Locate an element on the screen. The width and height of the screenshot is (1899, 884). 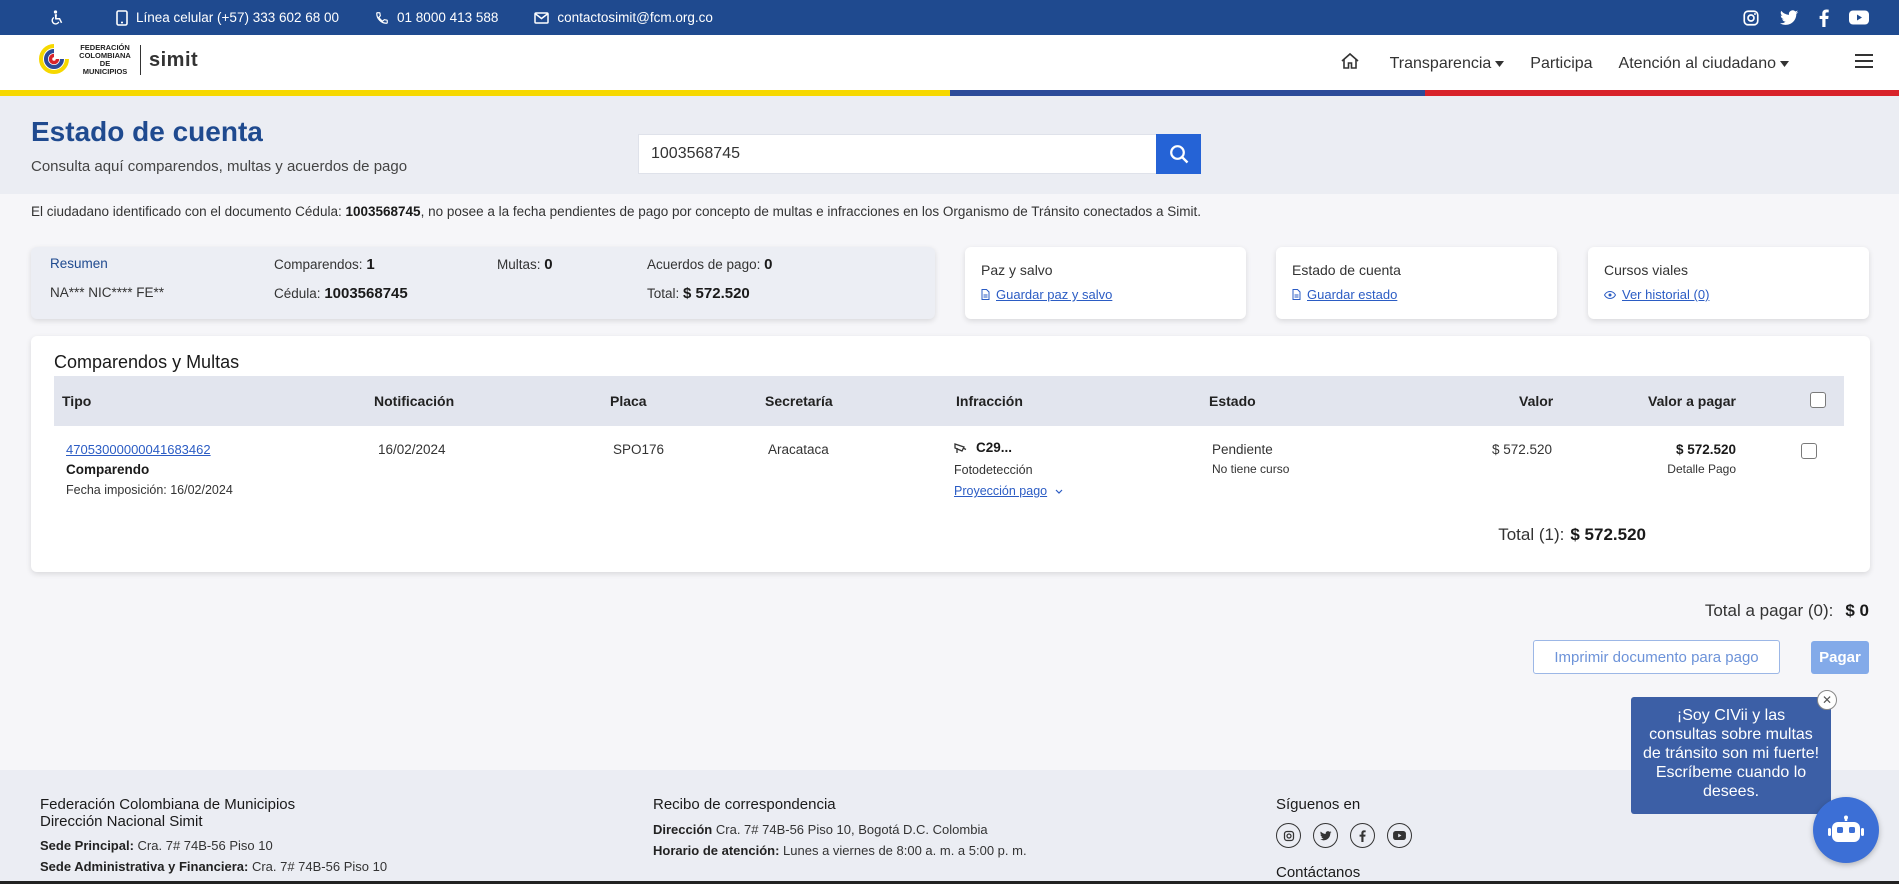
print-document-button: Imprimir documento para pago is located at coordinates (1656, 657).